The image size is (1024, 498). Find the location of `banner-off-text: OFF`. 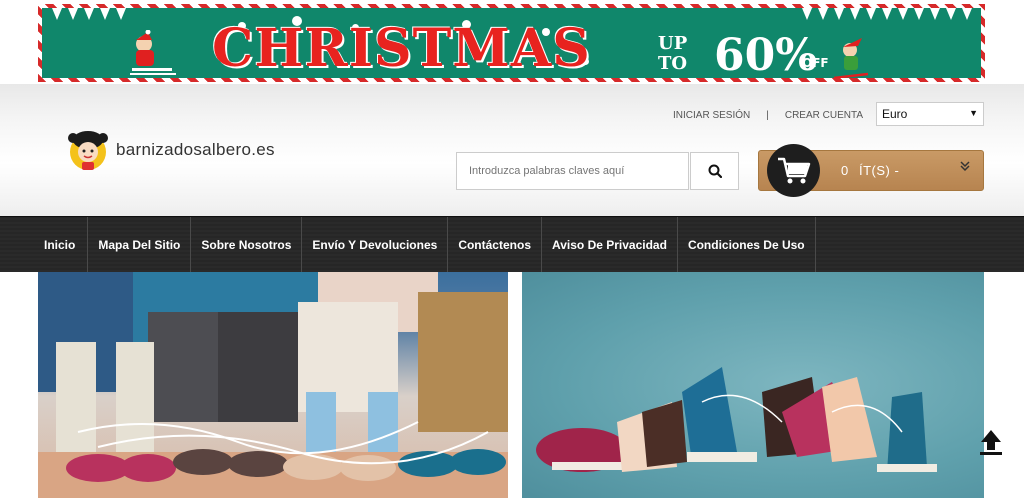

banner-off-text: OFF is located at coordinates (815, 63).